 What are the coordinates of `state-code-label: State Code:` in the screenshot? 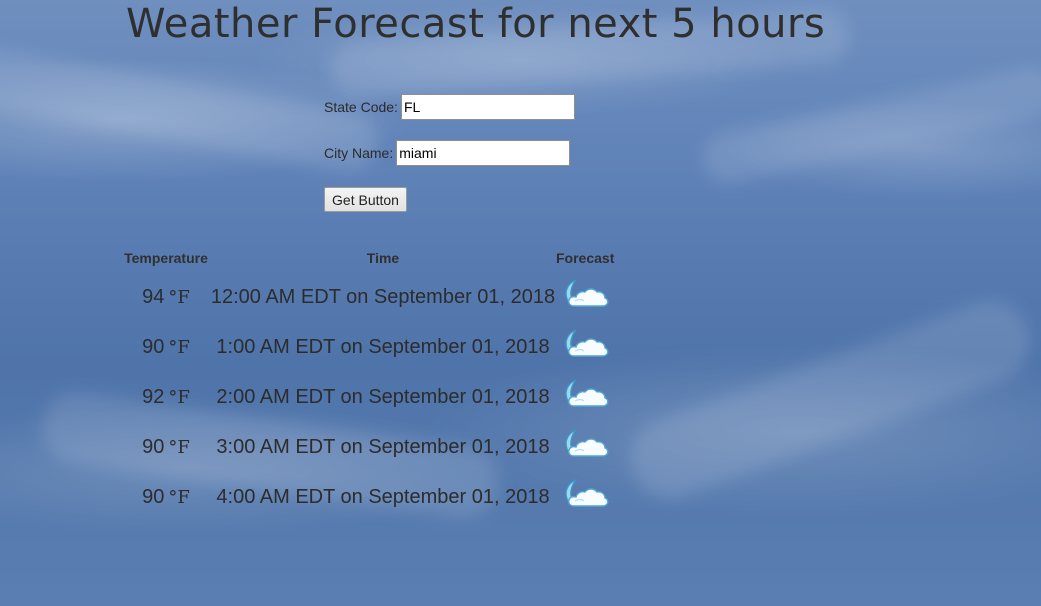 It's located at (361, 107).